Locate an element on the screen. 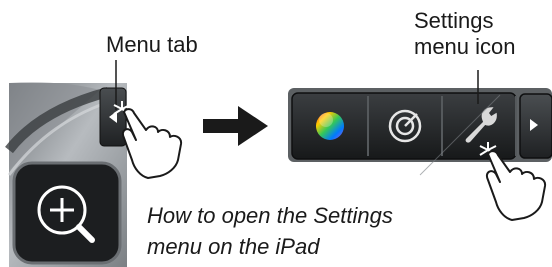 This screenshot has width=552, height=267. color-wheel-icon is located at coordinates (330, 126).